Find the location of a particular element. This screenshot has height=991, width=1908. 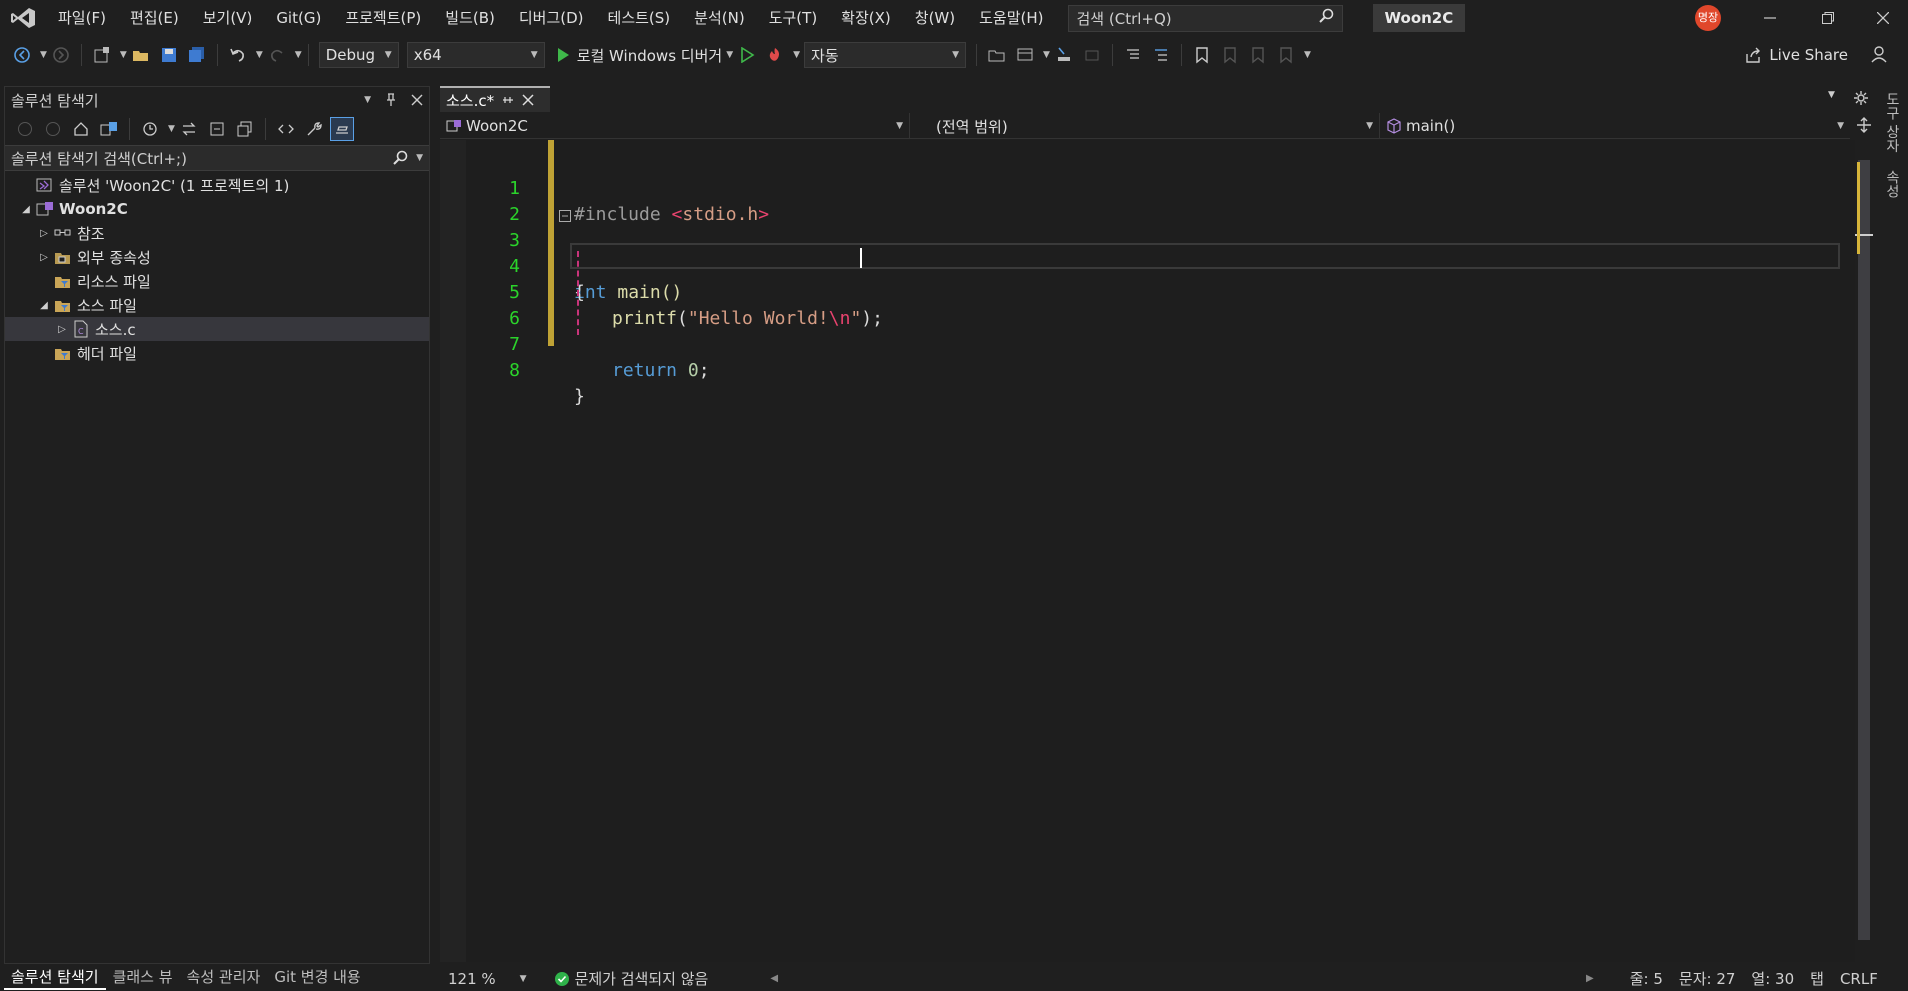

hot-reload-icon is located at coordinates (775, 55).